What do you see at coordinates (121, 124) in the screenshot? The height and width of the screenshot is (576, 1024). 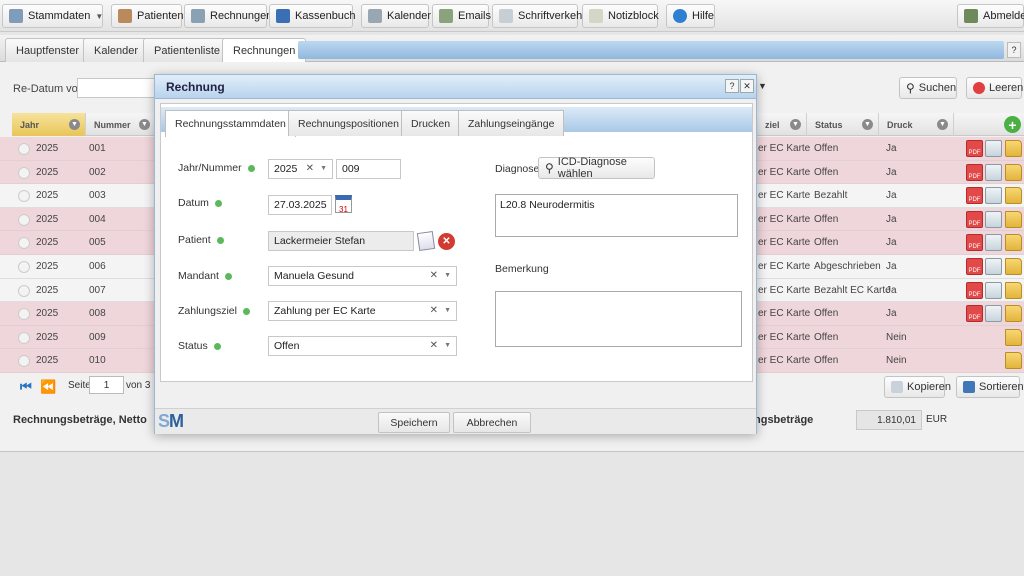 I see `column-header-nummer: Nummer ▼` at bounding box center [121, 124].